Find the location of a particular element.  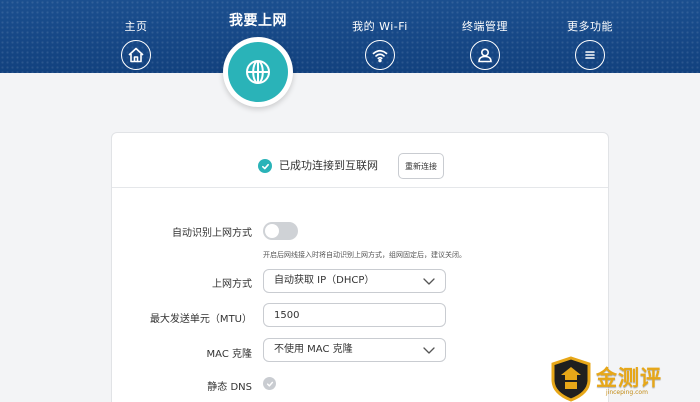

reconnect-button: 重新连接 is located at coordinates (421, 166).